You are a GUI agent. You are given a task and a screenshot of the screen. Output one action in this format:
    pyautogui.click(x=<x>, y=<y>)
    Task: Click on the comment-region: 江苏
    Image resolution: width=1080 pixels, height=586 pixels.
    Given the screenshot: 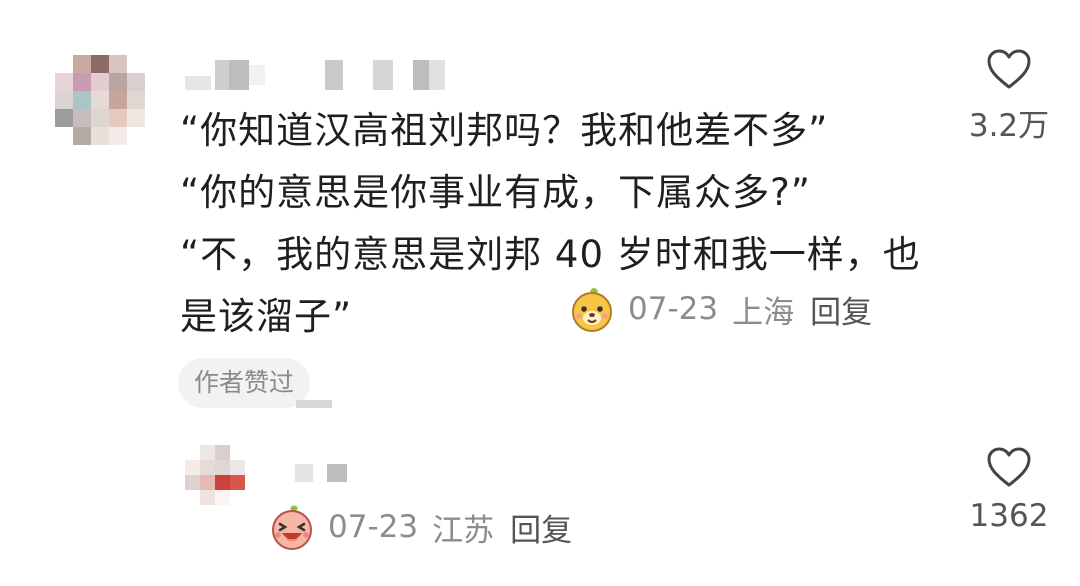 What is the action you would take?
    pyautogui.click(x=463, y=530)
    